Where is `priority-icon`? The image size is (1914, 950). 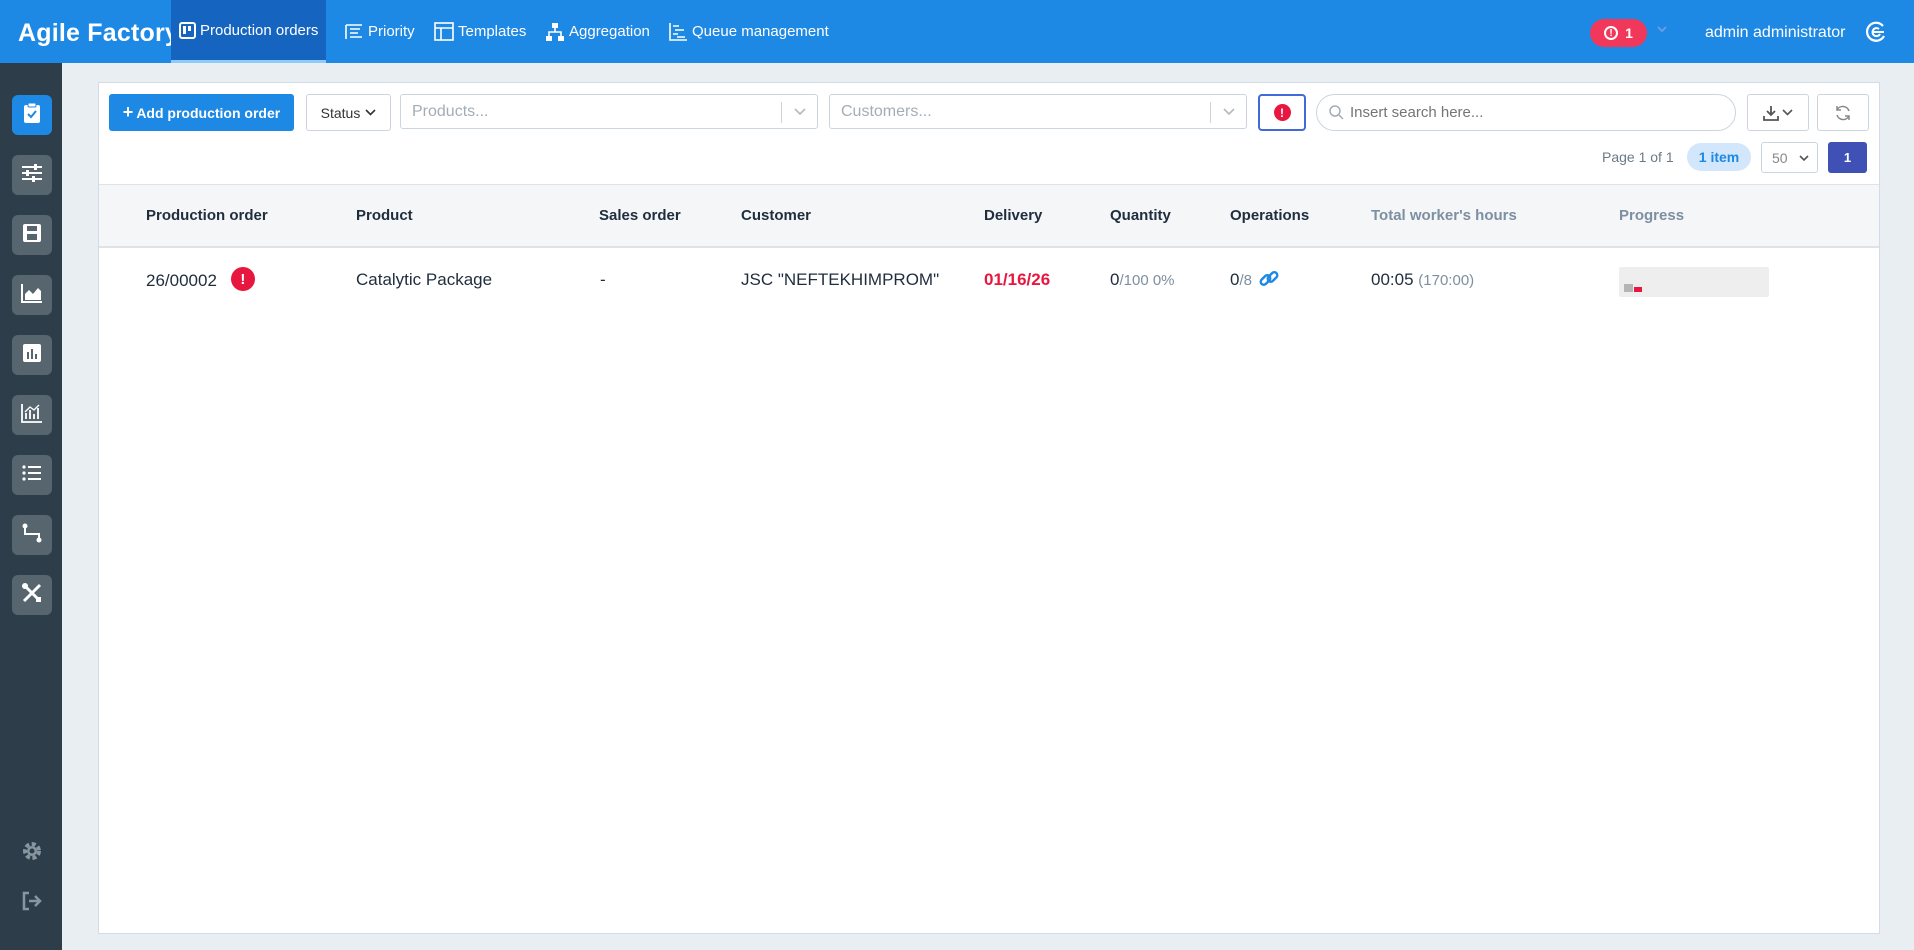
priority-icon is located at coordinates (354, 32).